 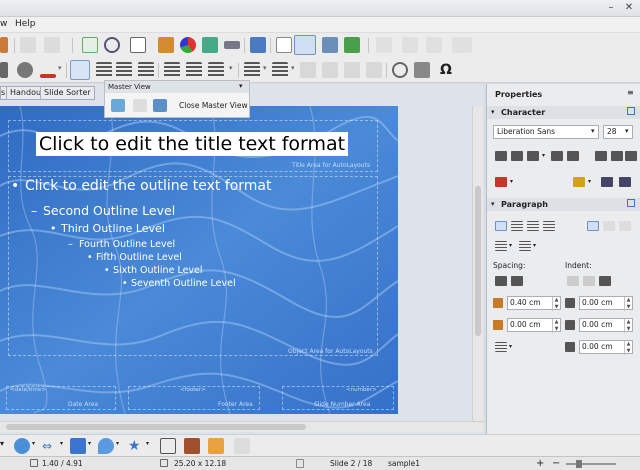 I want to click on sidebar-menu-icon: ≡, so click(x=630, y=92).